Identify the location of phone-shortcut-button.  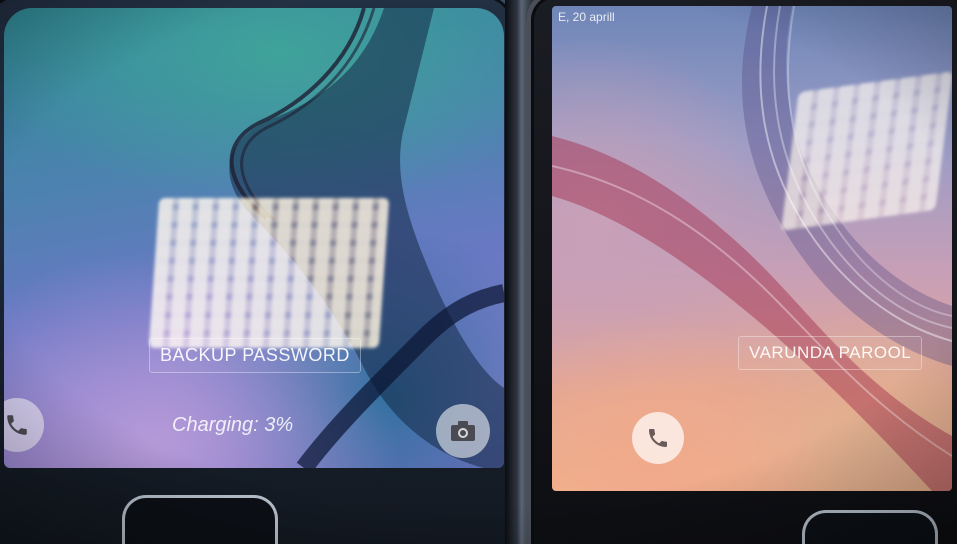
(658, 438).